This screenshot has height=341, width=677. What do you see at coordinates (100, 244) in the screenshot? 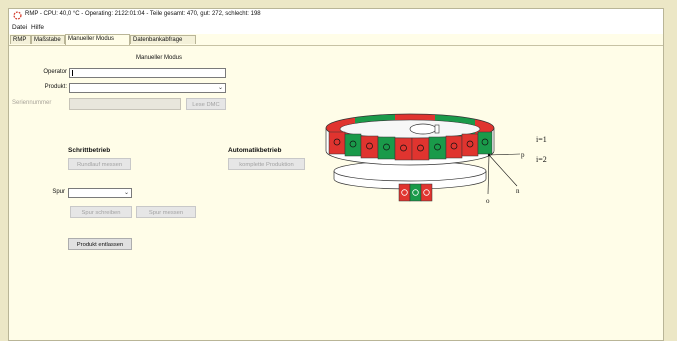
I see `produkt-entlassen-button: Produkt entlassen` at bounding box center [100, 244].